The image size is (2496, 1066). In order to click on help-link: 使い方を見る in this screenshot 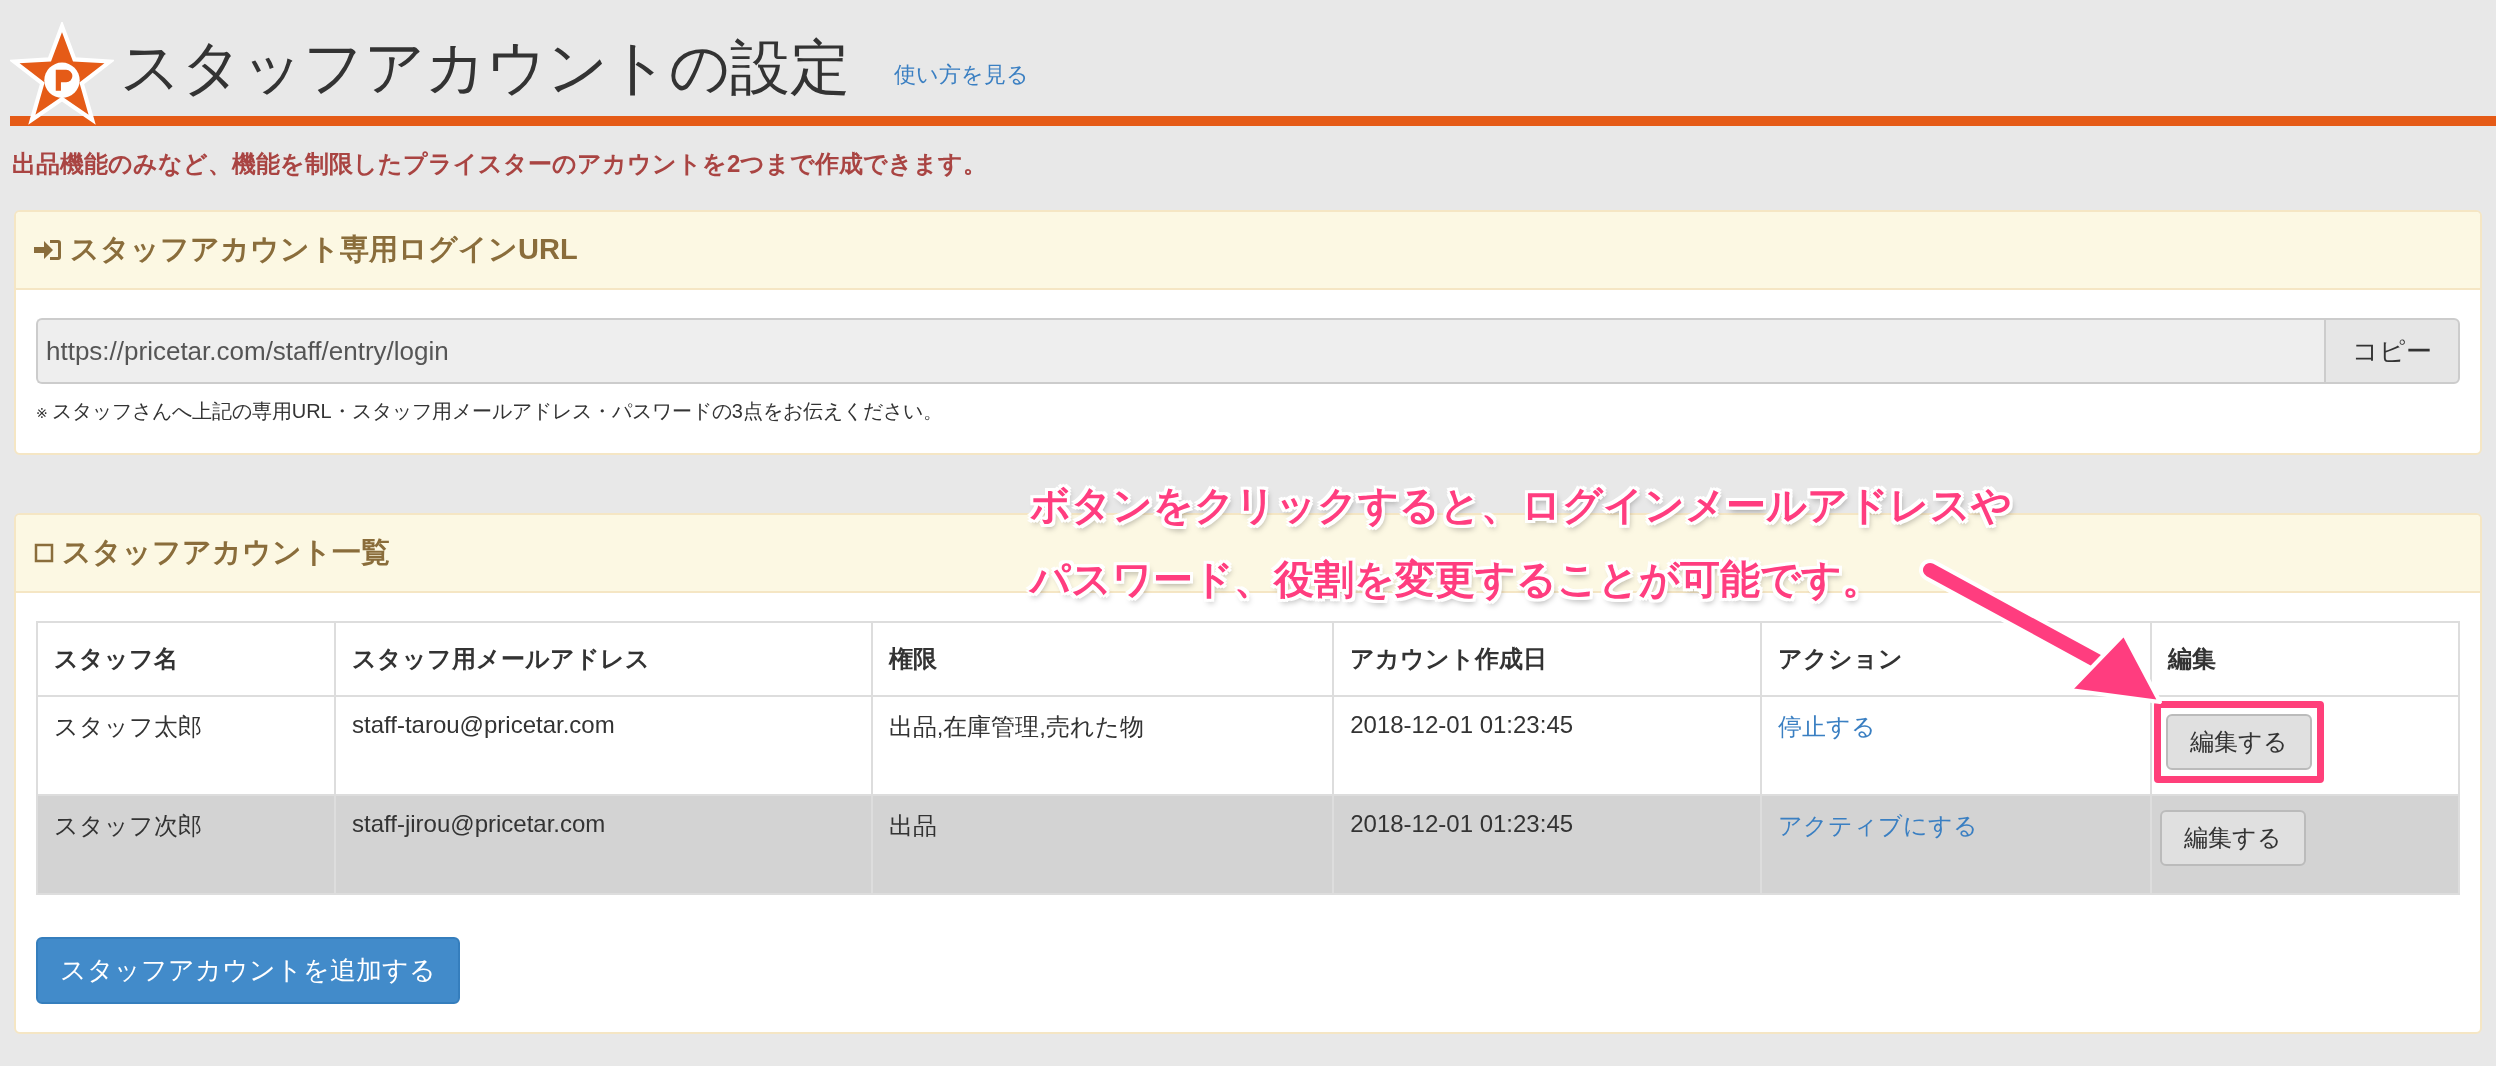, I will do `click(961, 75)`.